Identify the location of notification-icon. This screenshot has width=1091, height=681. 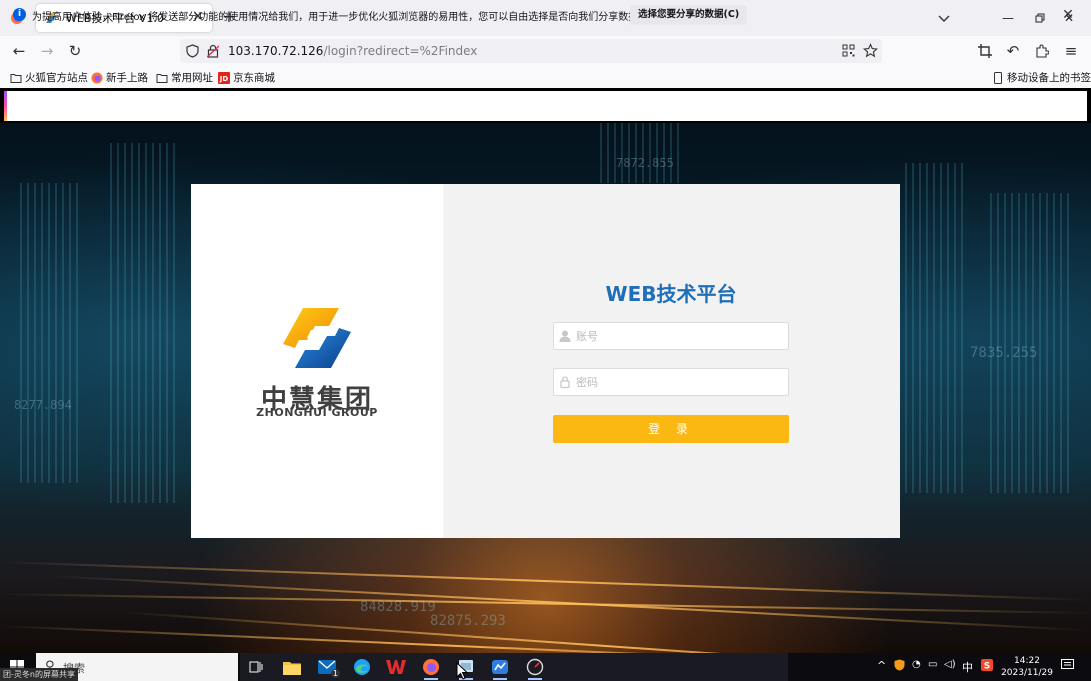
(1067, 664).